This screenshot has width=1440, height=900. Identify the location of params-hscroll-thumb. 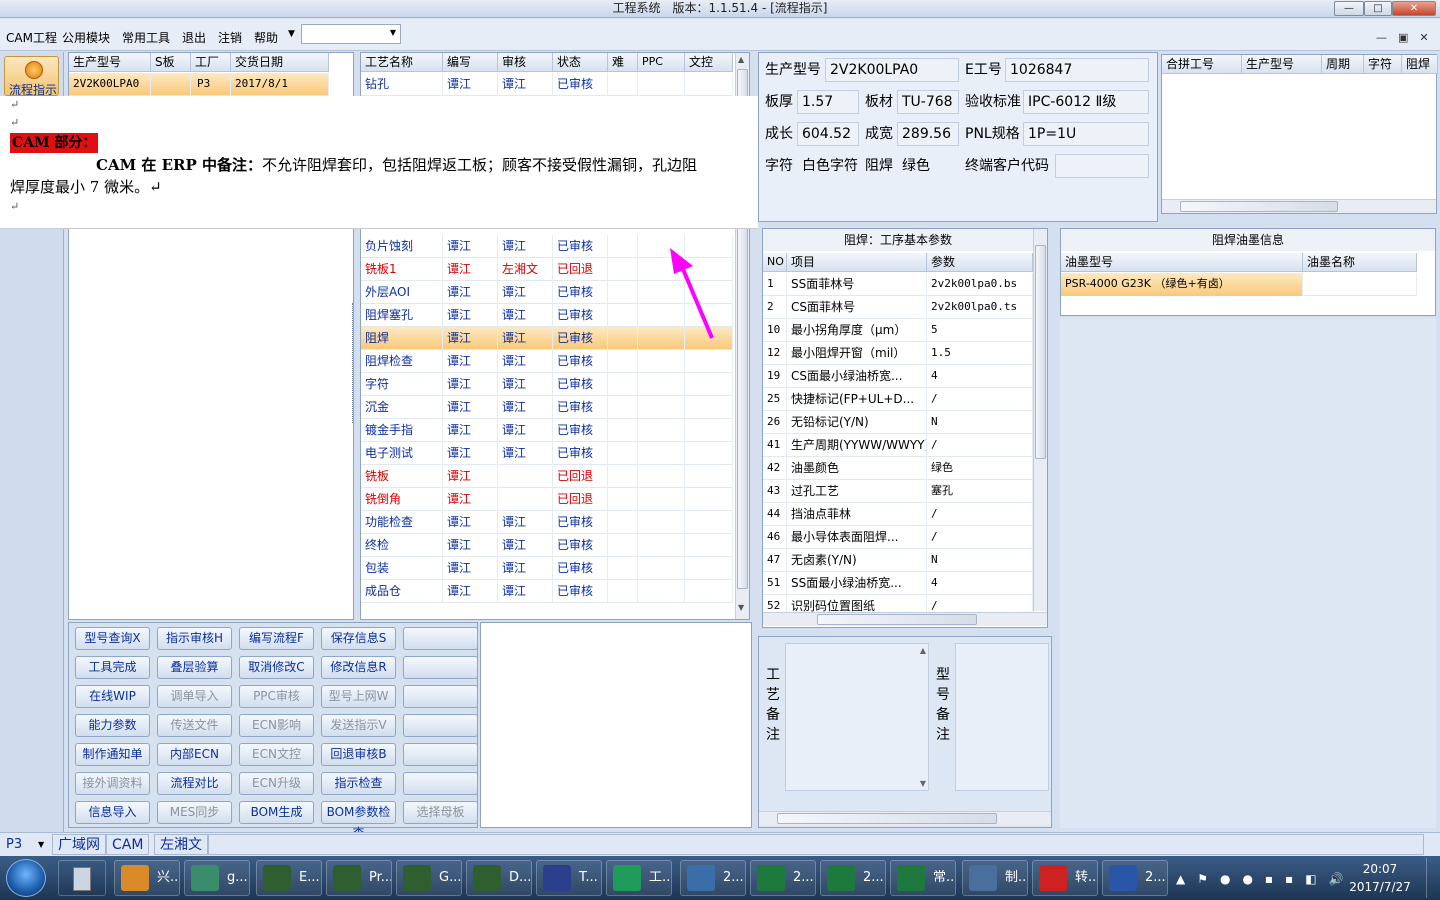
(897, 619).